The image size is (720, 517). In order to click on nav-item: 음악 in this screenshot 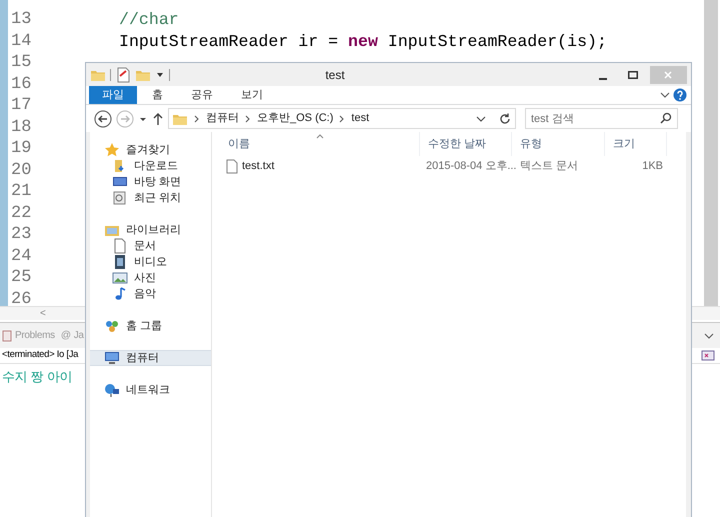, I will do `click(150, 294)`.